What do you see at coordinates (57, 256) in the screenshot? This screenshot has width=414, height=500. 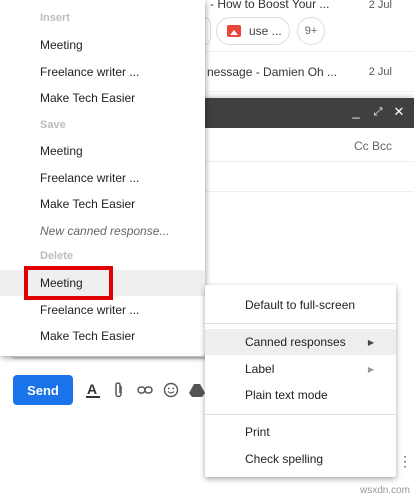 I see `delete-section-header: Delete` at bounding box center [57, 256].